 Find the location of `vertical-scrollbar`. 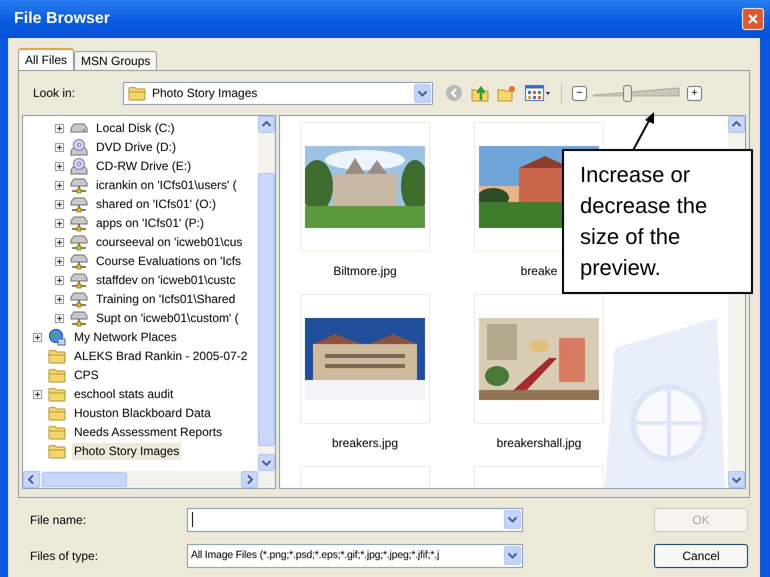

vertical-scrollbar is located at coordinates (266, 293).